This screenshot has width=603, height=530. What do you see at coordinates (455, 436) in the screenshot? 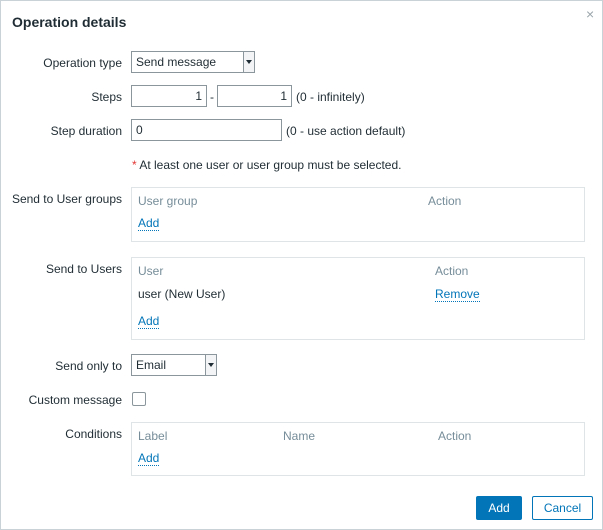
I see `conditions-col-action: Action` at bounding box center [455, 436].